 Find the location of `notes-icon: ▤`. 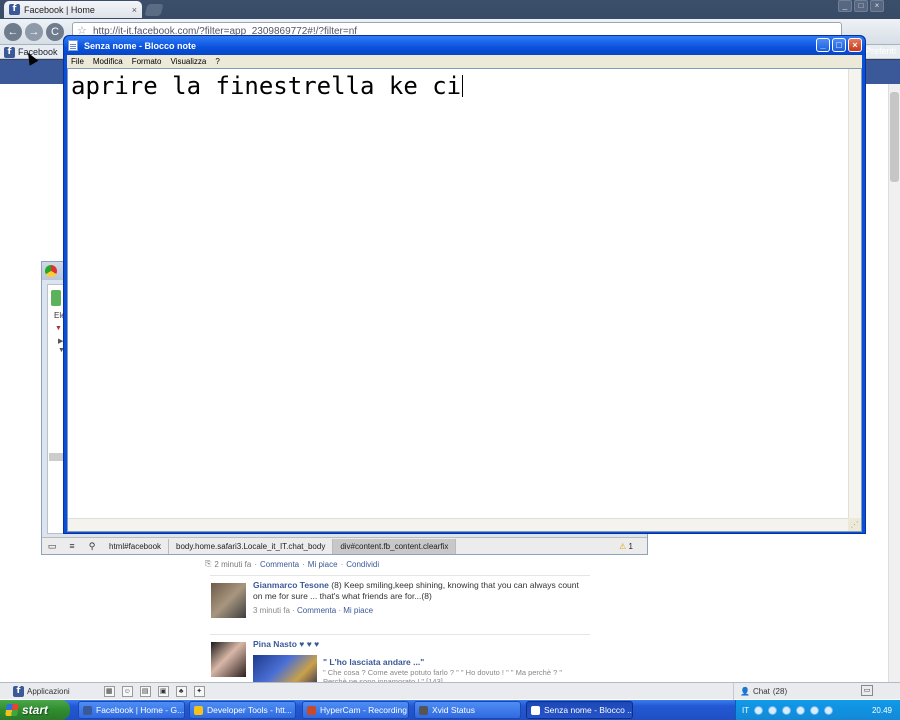

notes-icon: ▤ is located at coordinates (145, 691).